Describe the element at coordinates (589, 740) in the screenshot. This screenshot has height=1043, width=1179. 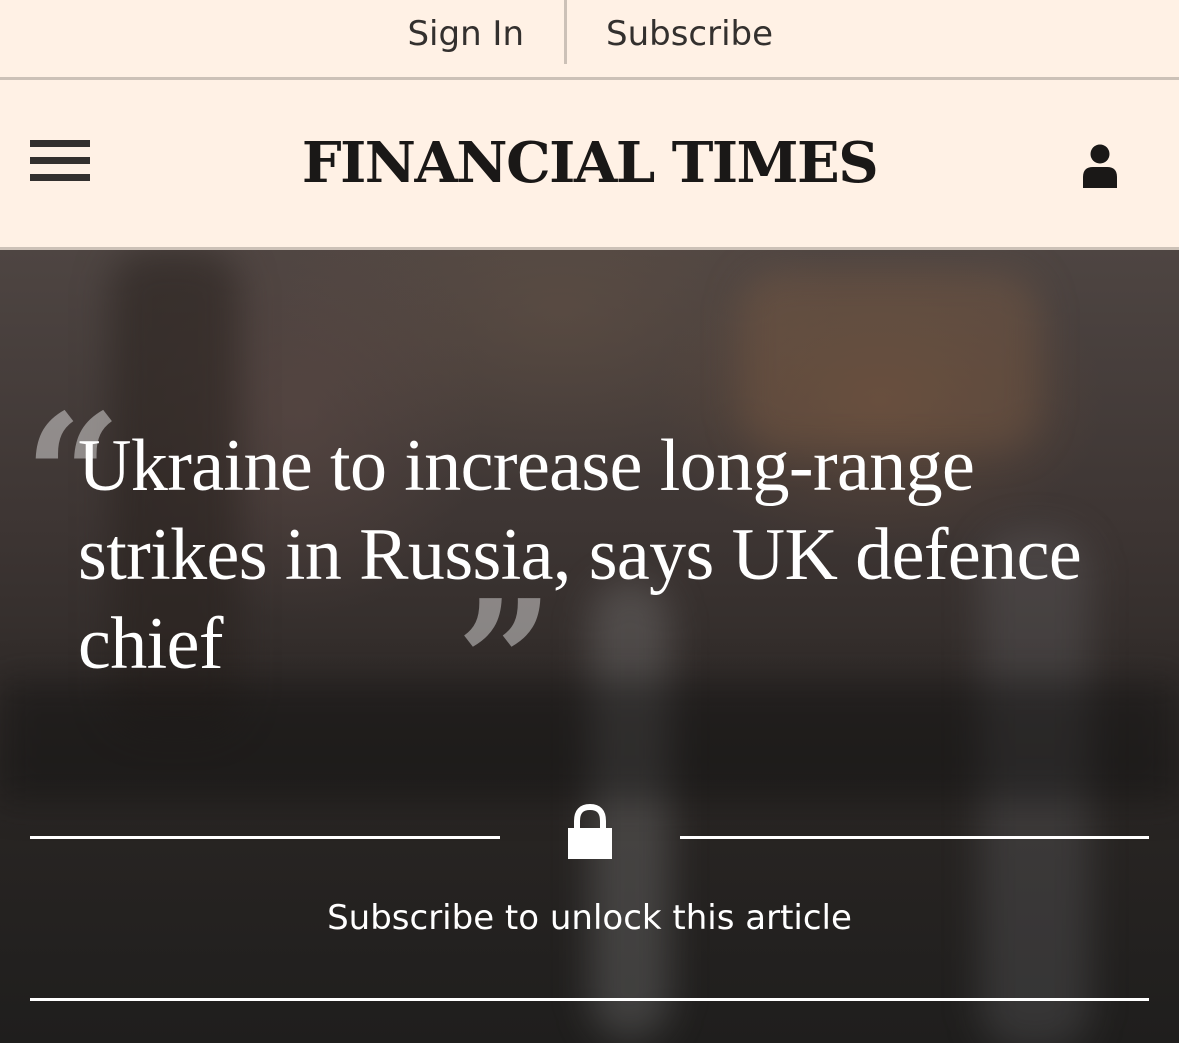
I see `background-photo-blur` at that location.